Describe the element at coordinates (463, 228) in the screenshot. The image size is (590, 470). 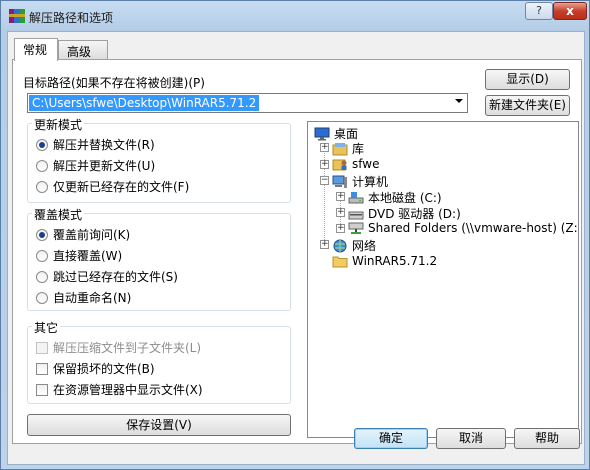
I see `tree-item-shared-folders-z: Shared Folders (\\vmware-host) (Z:)` at that location.